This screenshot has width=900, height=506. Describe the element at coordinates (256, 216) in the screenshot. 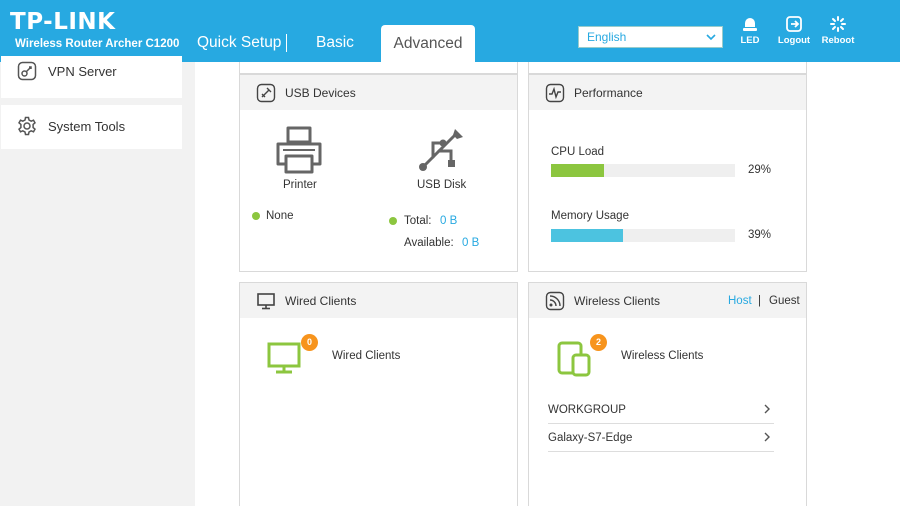

I see `printer-status-dot` at that location.